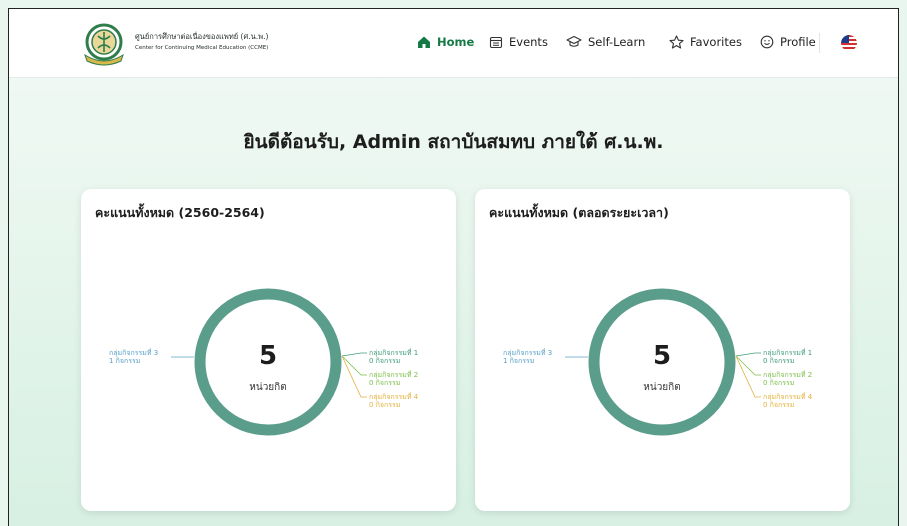  Describe the element at coordinates (716, 42) in the screenshot. I see `nav-favorites-label: Favorites` at that location.